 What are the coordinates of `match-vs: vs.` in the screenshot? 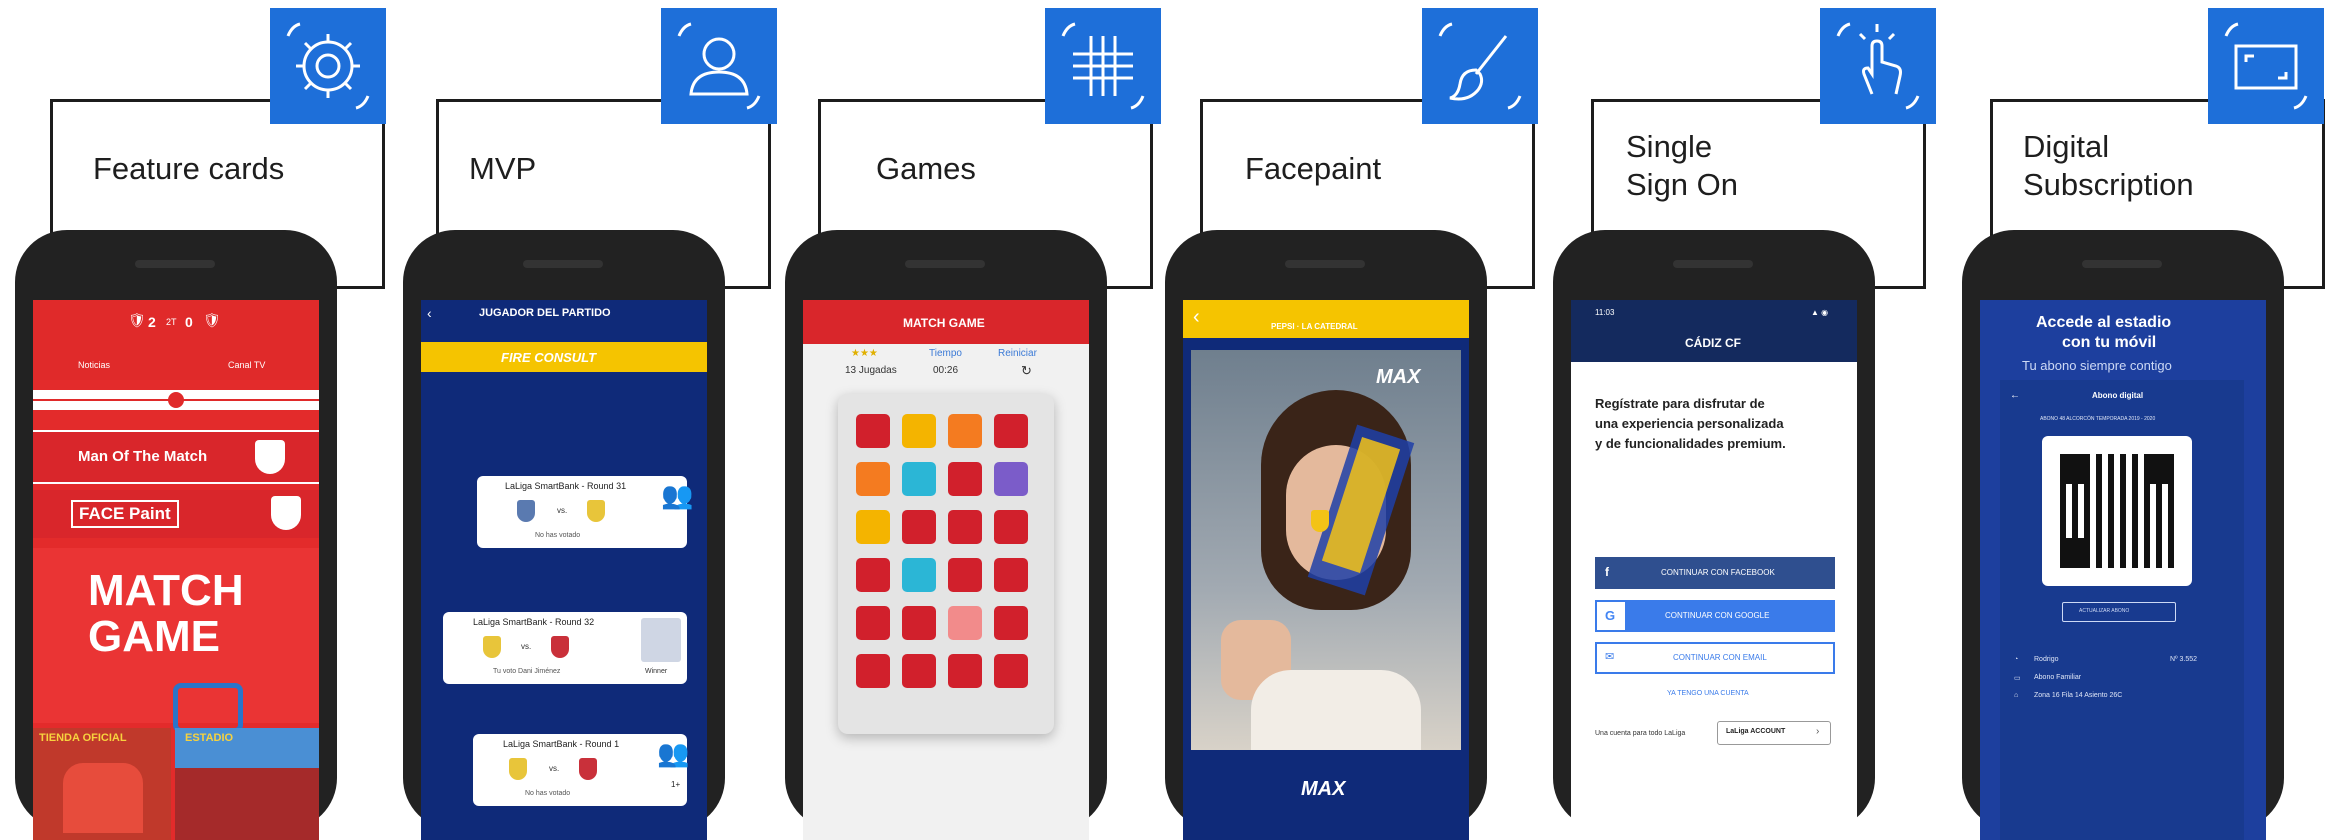 It's located at (554, 768).